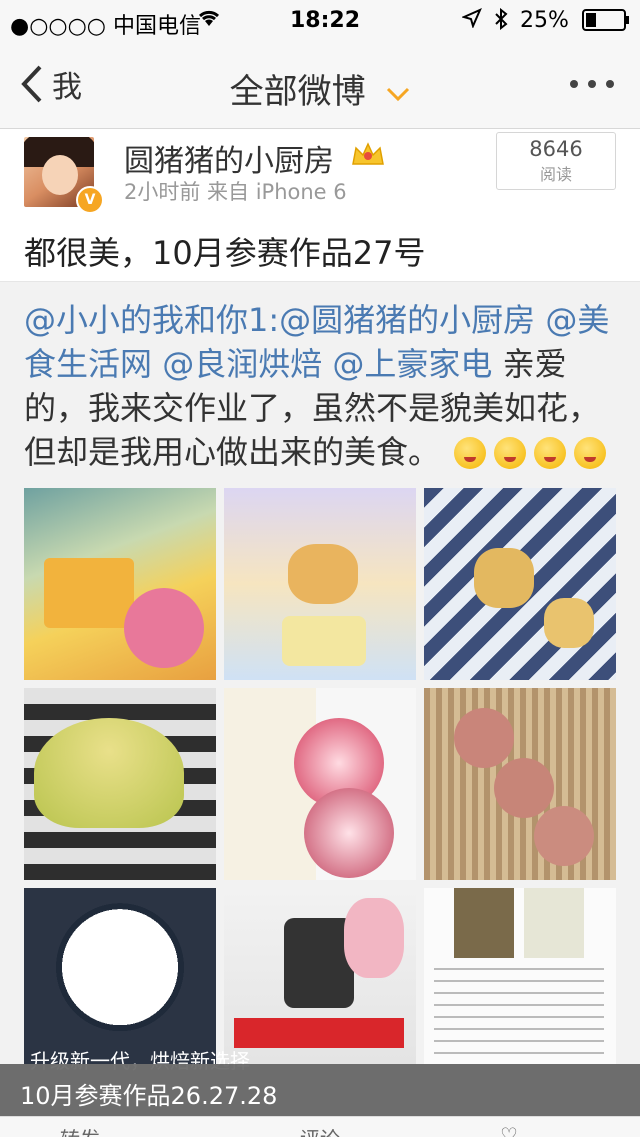 This screenshot has width=640, height=1137. Describe the element at coordinates (105, 26) in the screenshot. I see `carrier-signal: ●○○○○ 中国电信` at that location.